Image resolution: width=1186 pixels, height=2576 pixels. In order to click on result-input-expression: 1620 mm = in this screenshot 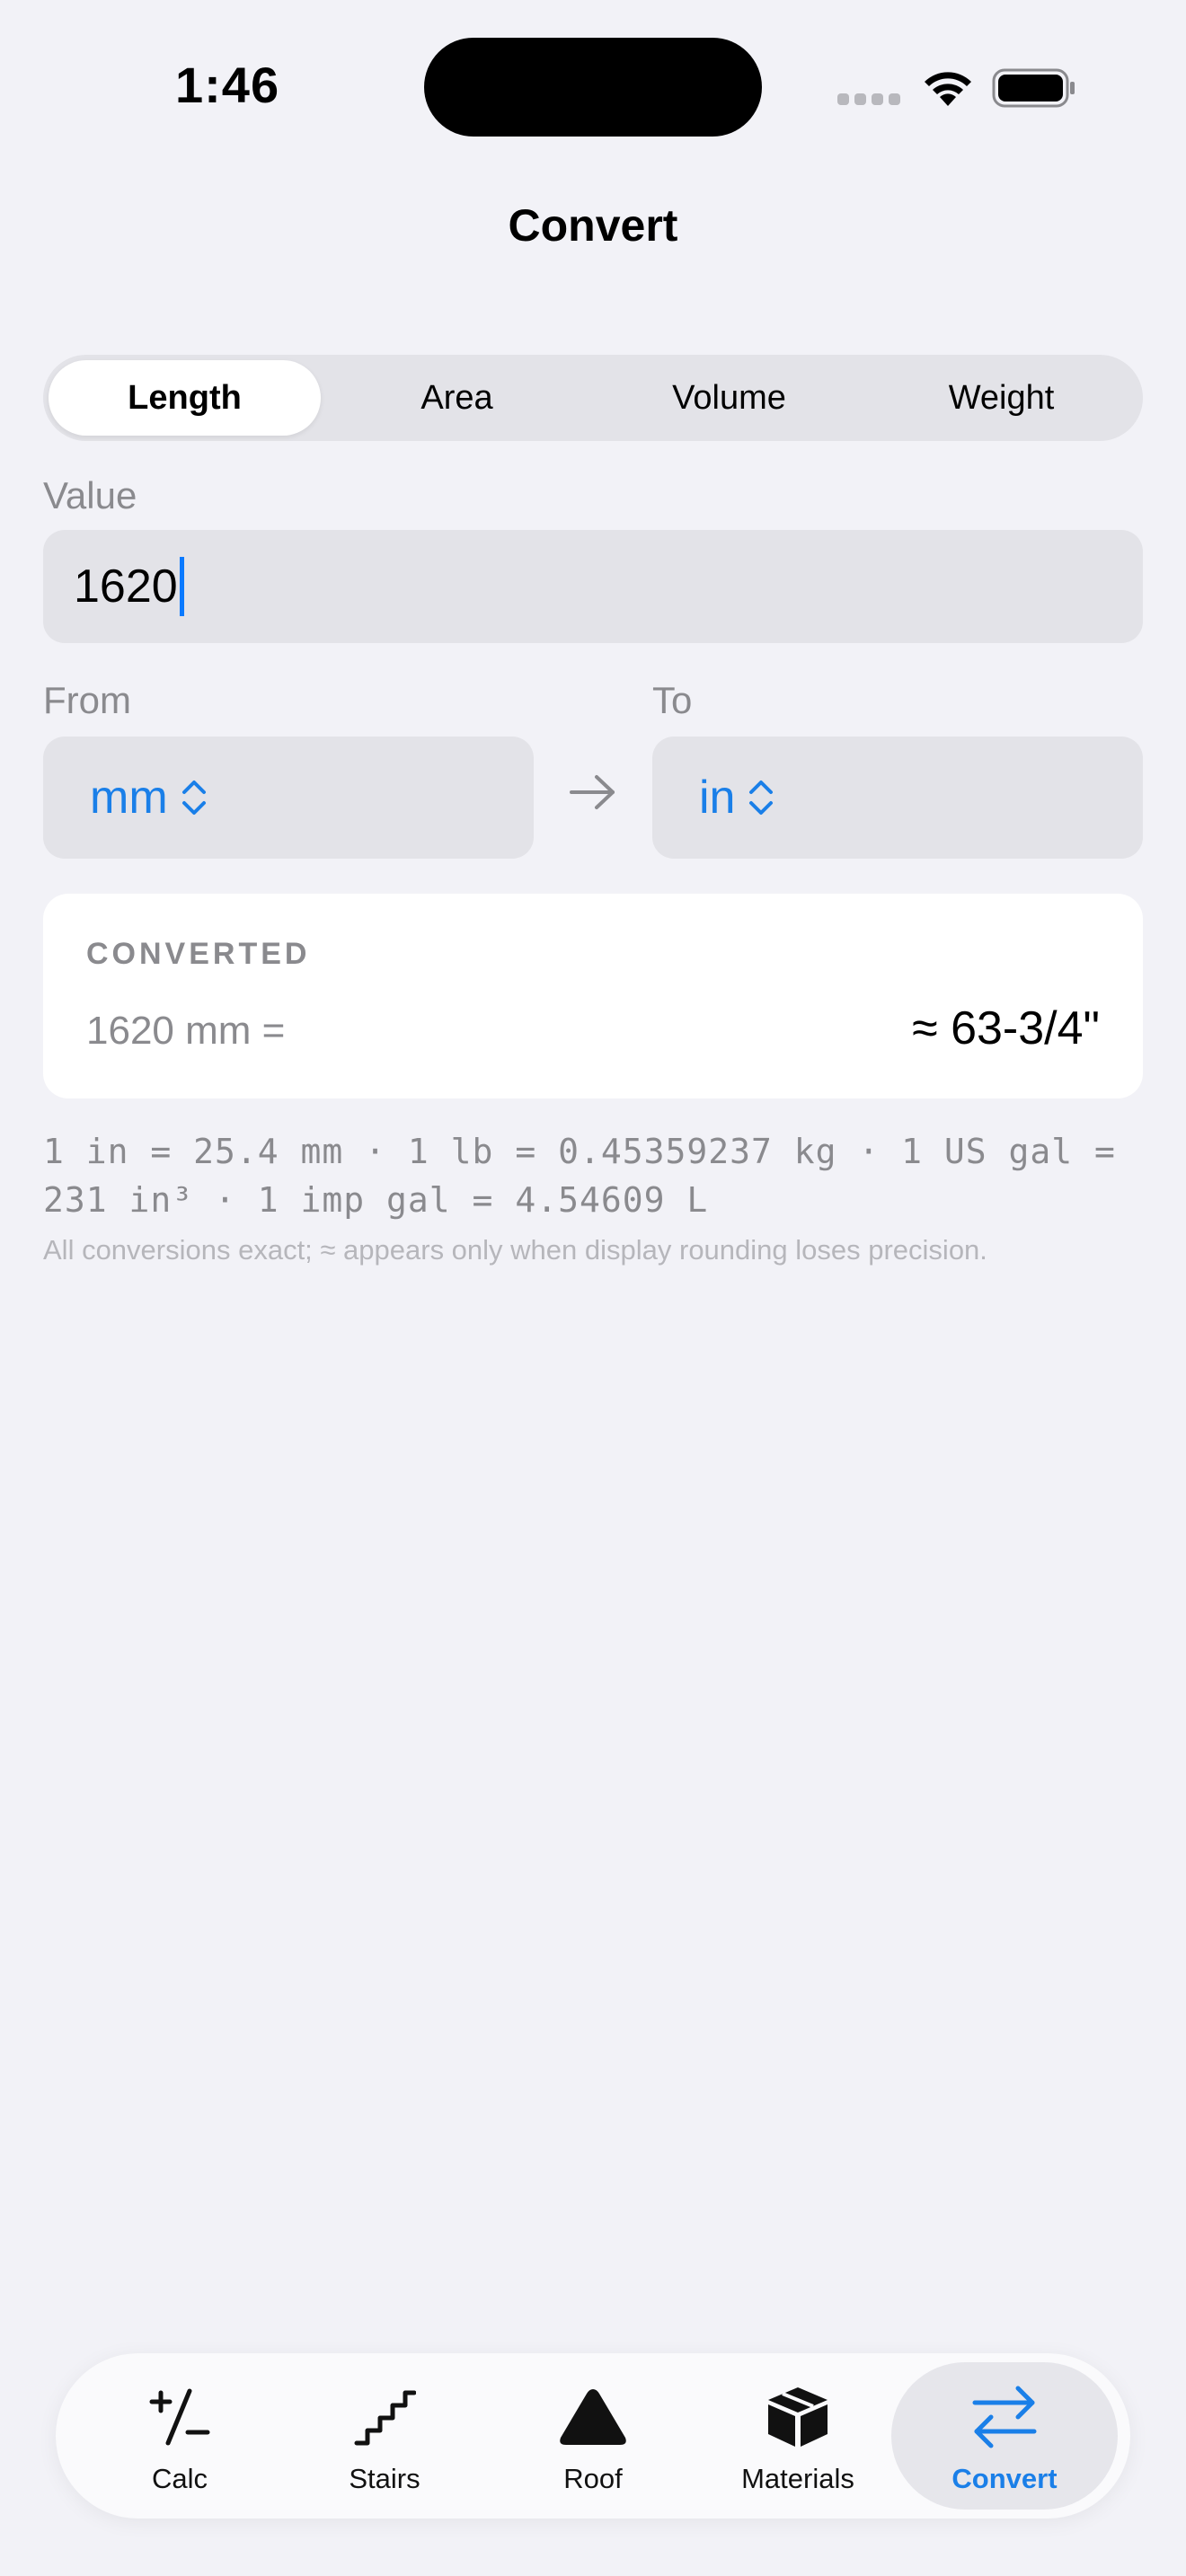, I will do `click(186, 1031)`.